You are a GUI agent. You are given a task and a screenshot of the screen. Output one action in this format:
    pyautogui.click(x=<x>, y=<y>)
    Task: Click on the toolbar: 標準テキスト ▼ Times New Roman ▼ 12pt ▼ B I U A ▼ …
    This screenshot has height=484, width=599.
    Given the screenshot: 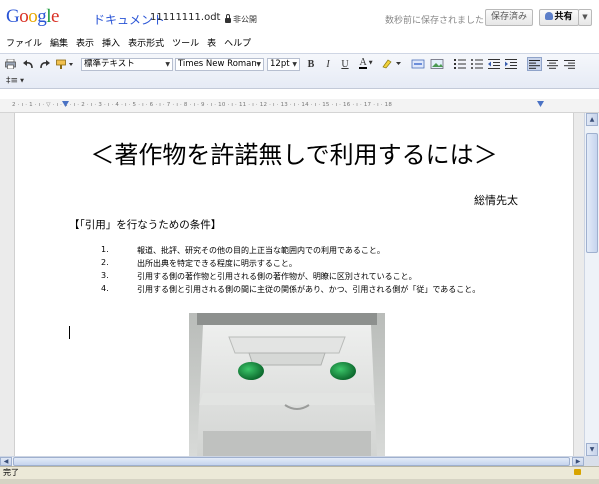 What is the action you would take?
    pyautogui.click(x=299, y=71)
    